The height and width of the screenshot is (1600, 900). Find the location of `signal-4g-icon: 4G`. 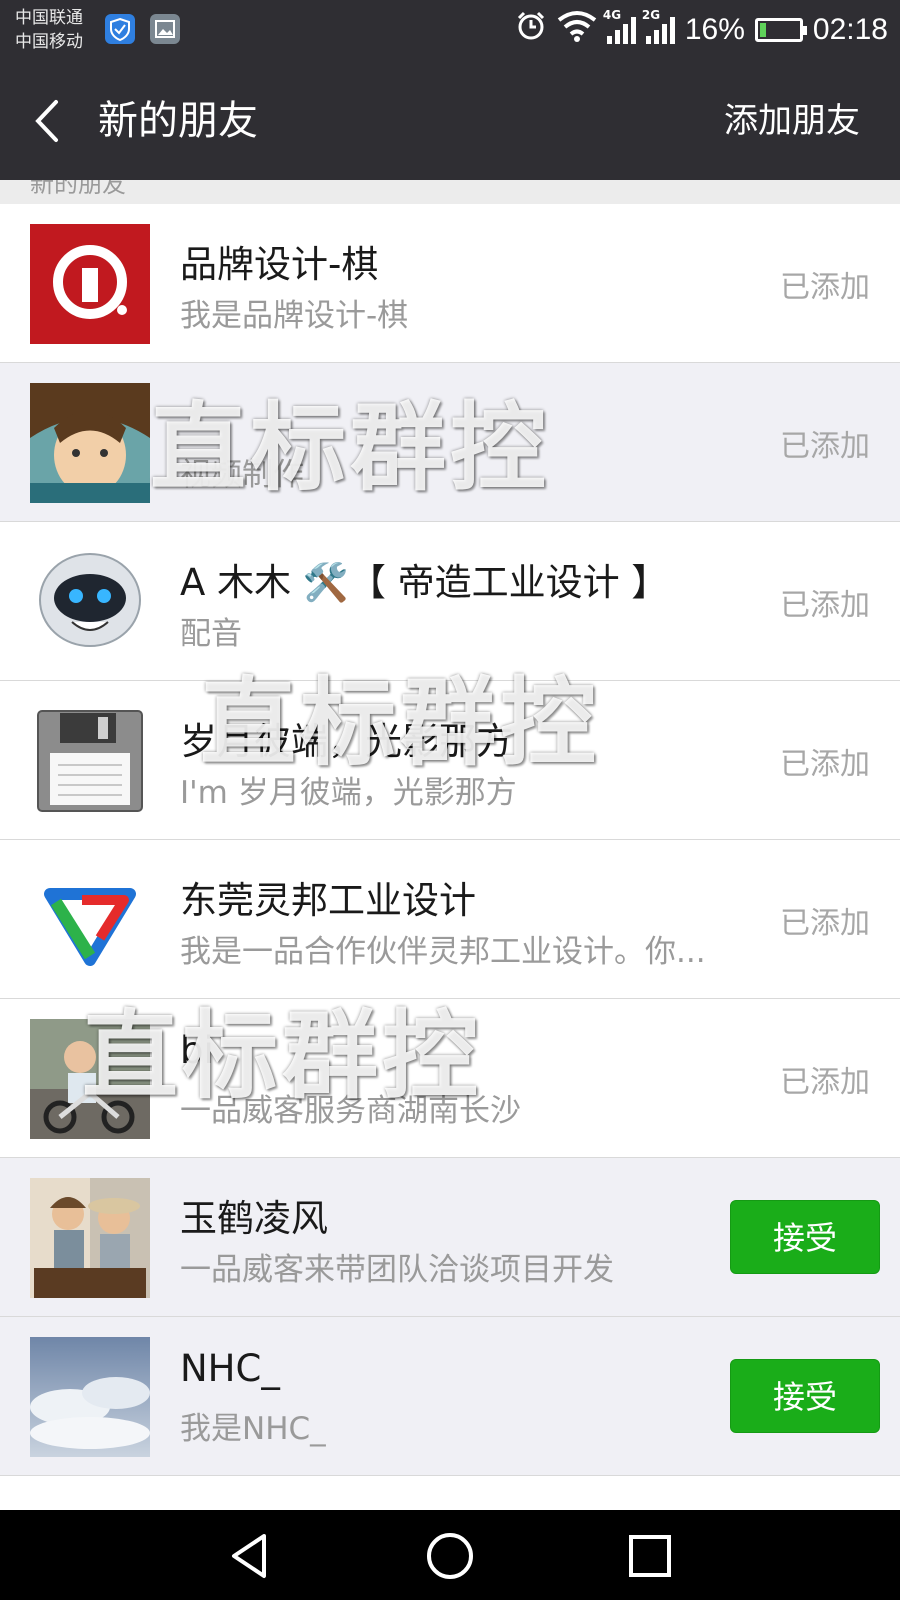

signal-4g-icon: 4G is located at coordinates (619, 26).